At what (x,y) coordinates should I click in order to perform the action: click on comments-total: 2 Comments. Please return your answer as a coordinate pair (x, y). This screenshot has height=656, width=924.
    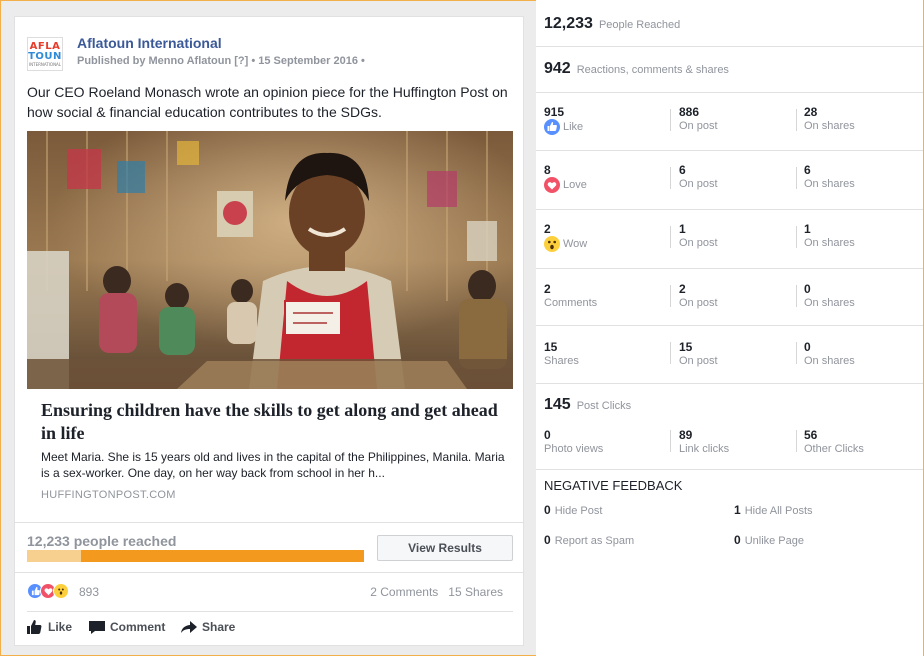
    Looking at the image, I should click on (570, 296).